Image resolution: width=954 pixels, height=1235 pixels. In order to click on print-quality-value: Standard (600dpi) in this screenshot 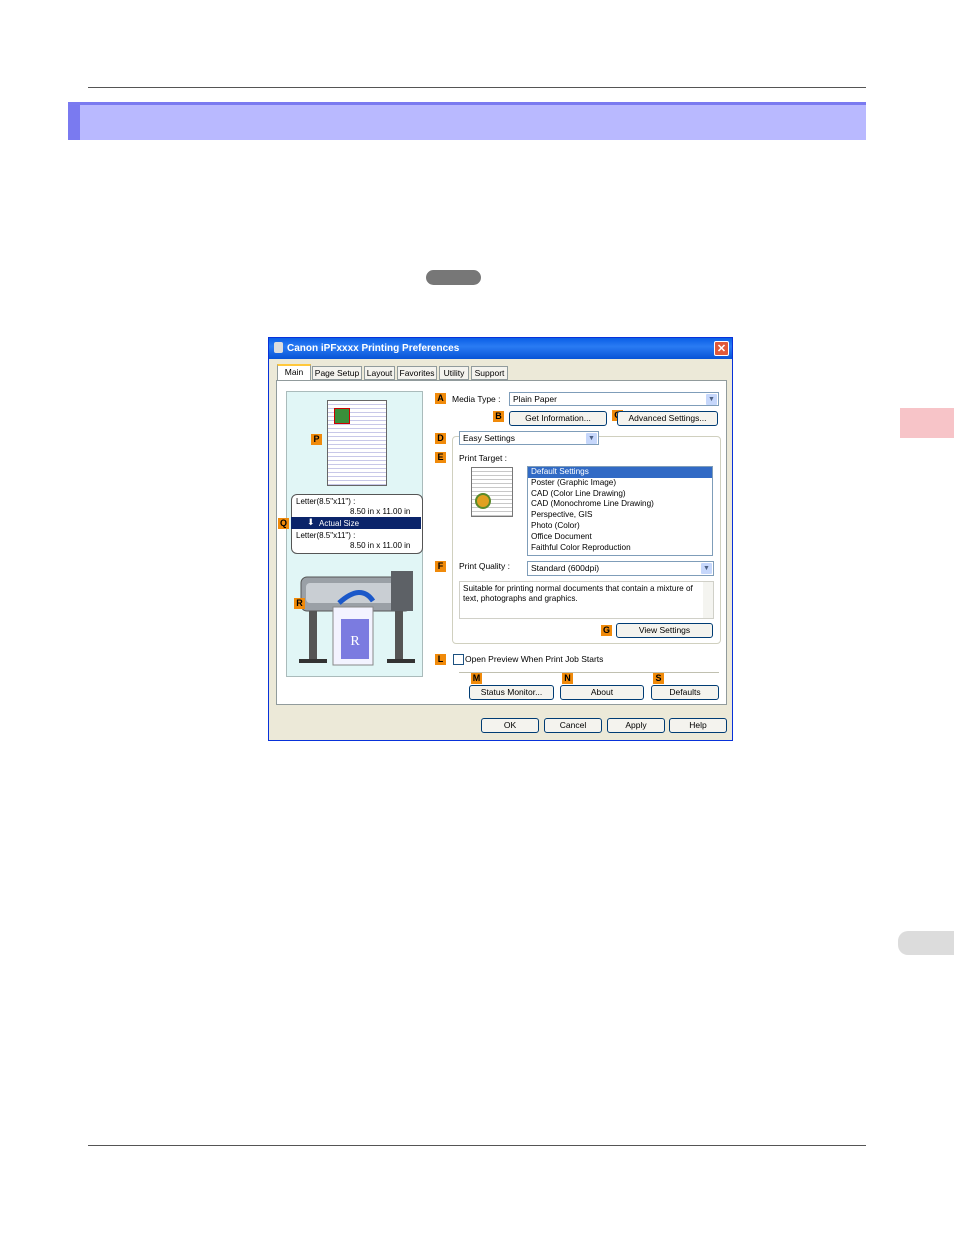, I will do `click(565, 568)`.